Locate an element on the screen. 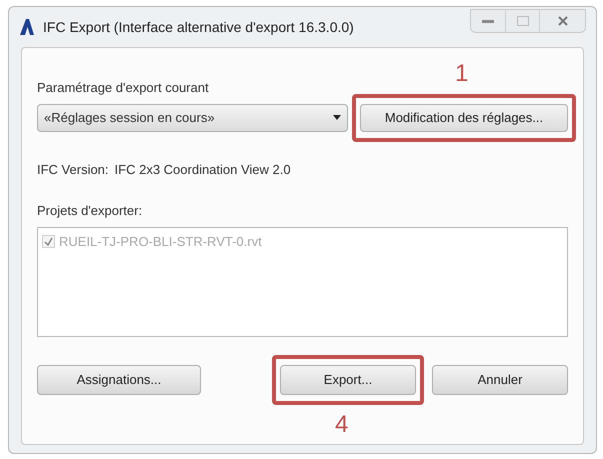 Image resolution: width=603 pixels, height=459 pixels. close-icon is located at coordinates (563, 21).